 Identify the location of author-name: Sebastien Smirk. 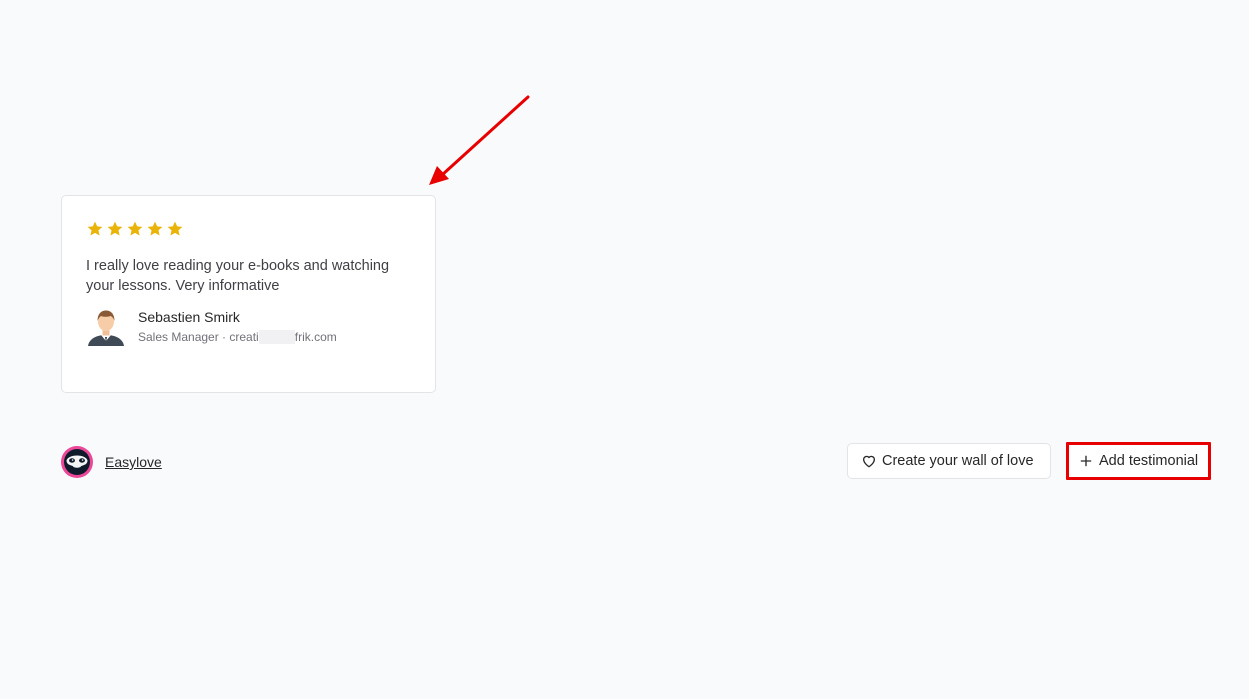
(189, 316).